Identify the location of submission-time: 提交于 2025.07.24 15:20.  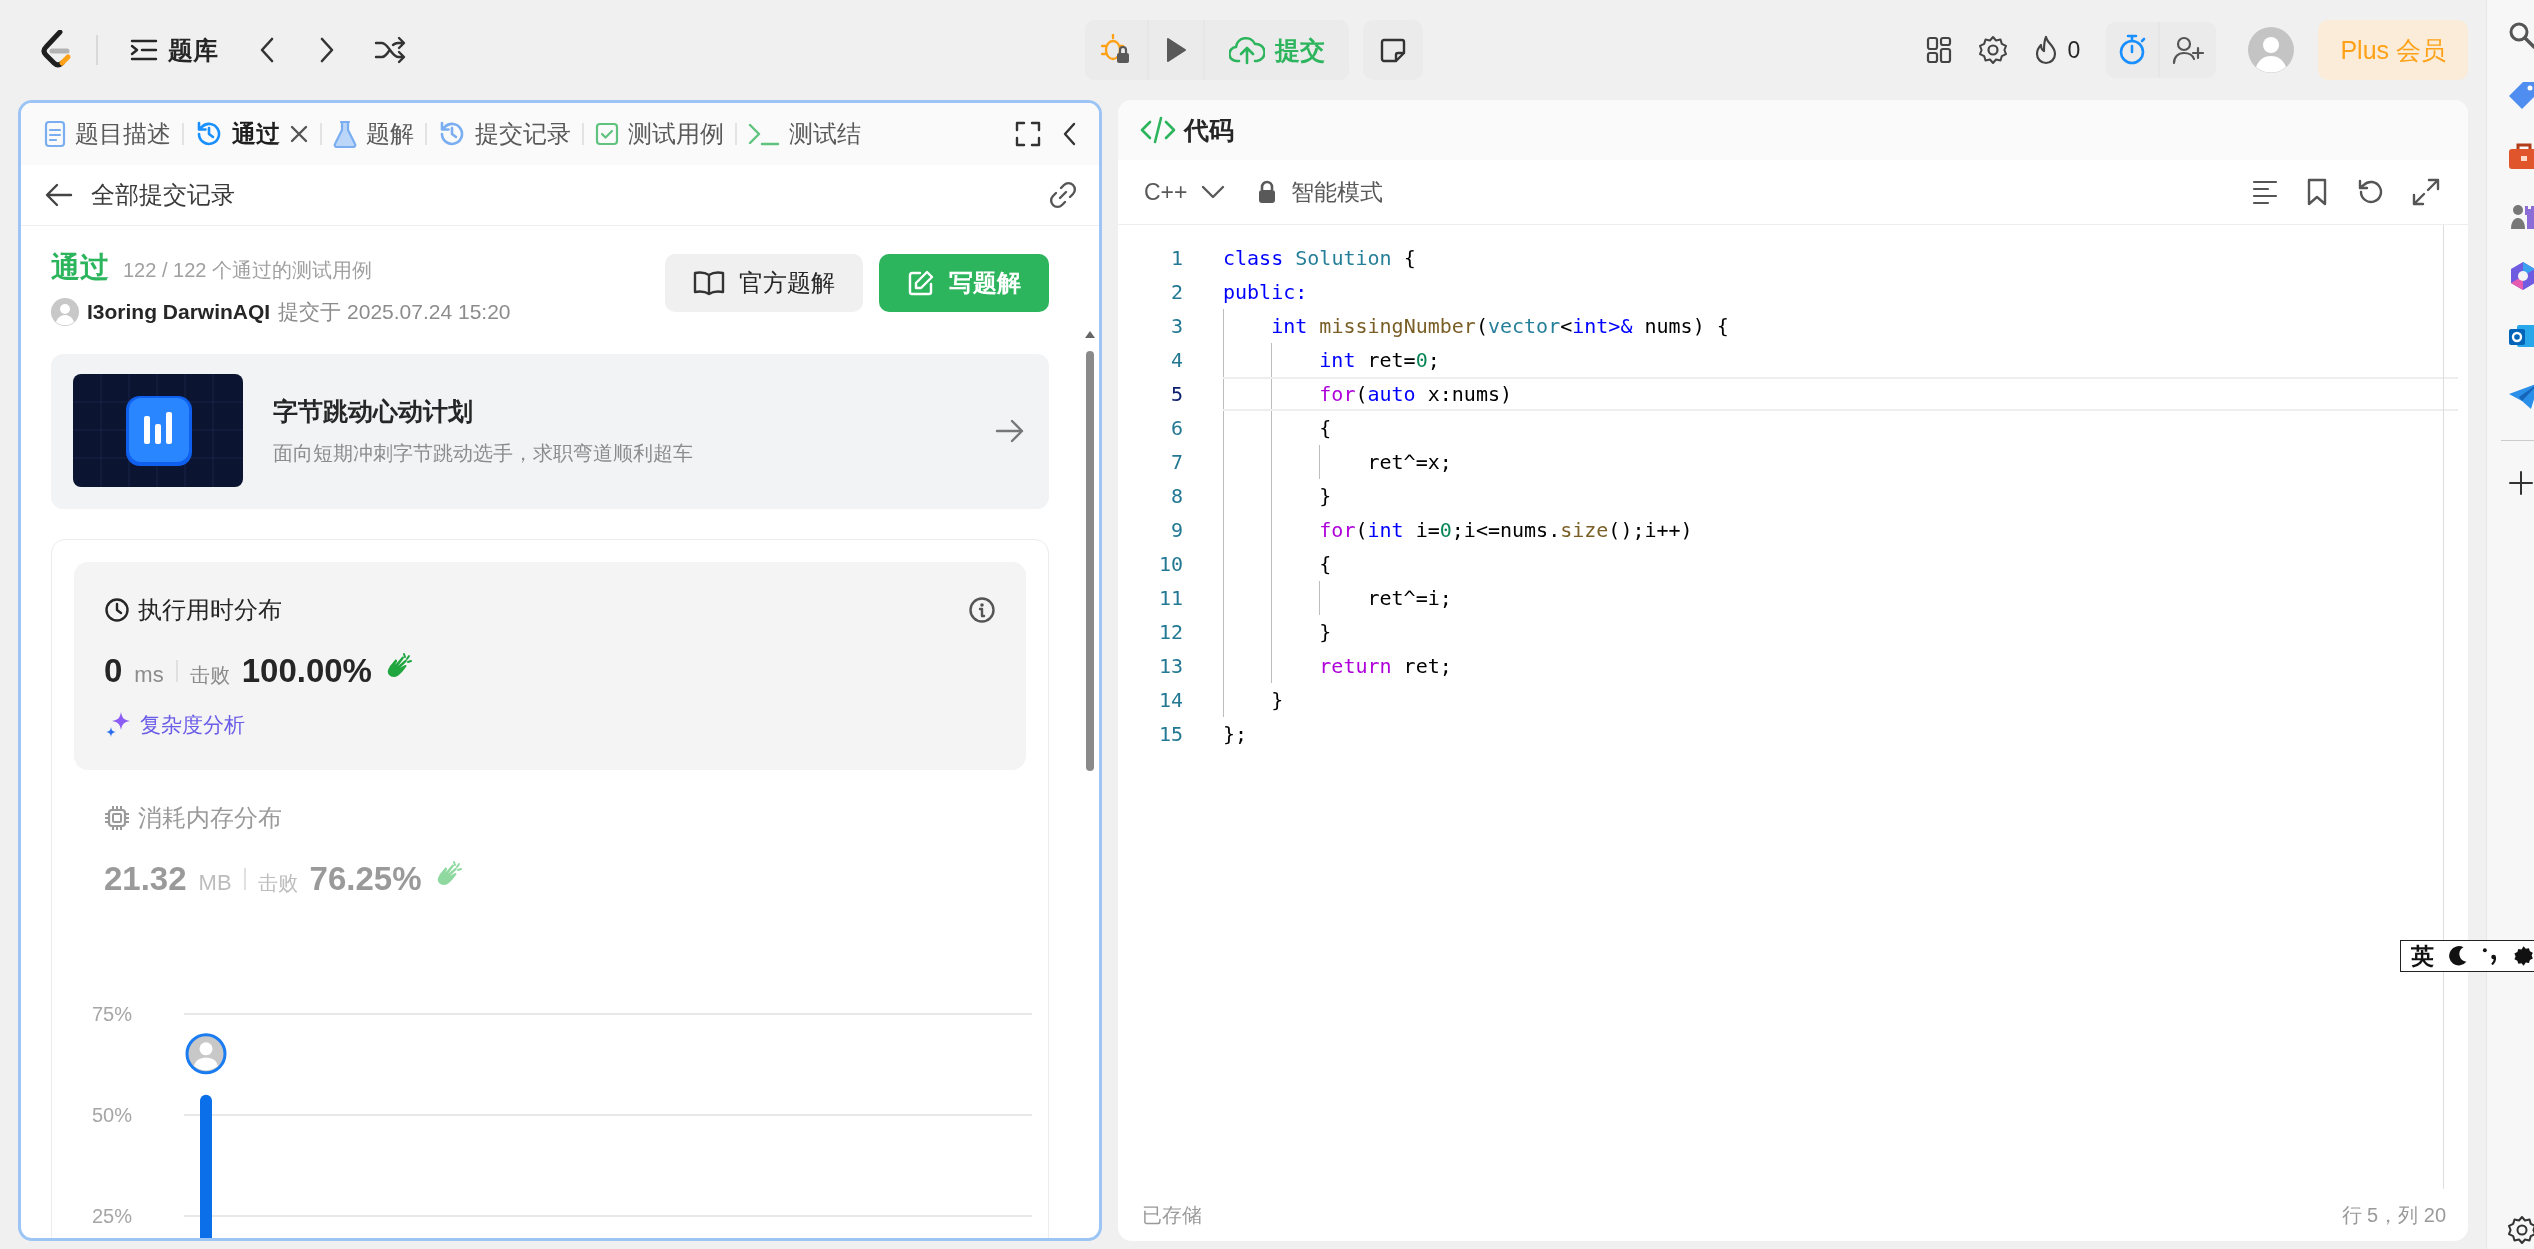
(394, 312).